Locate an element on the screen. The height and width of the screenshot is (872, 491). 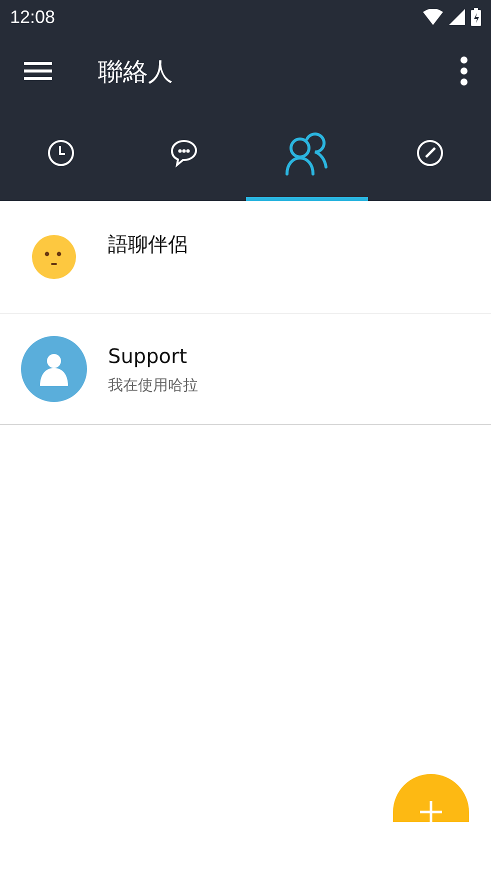
battery-icon is located at coordinates (476, 17).